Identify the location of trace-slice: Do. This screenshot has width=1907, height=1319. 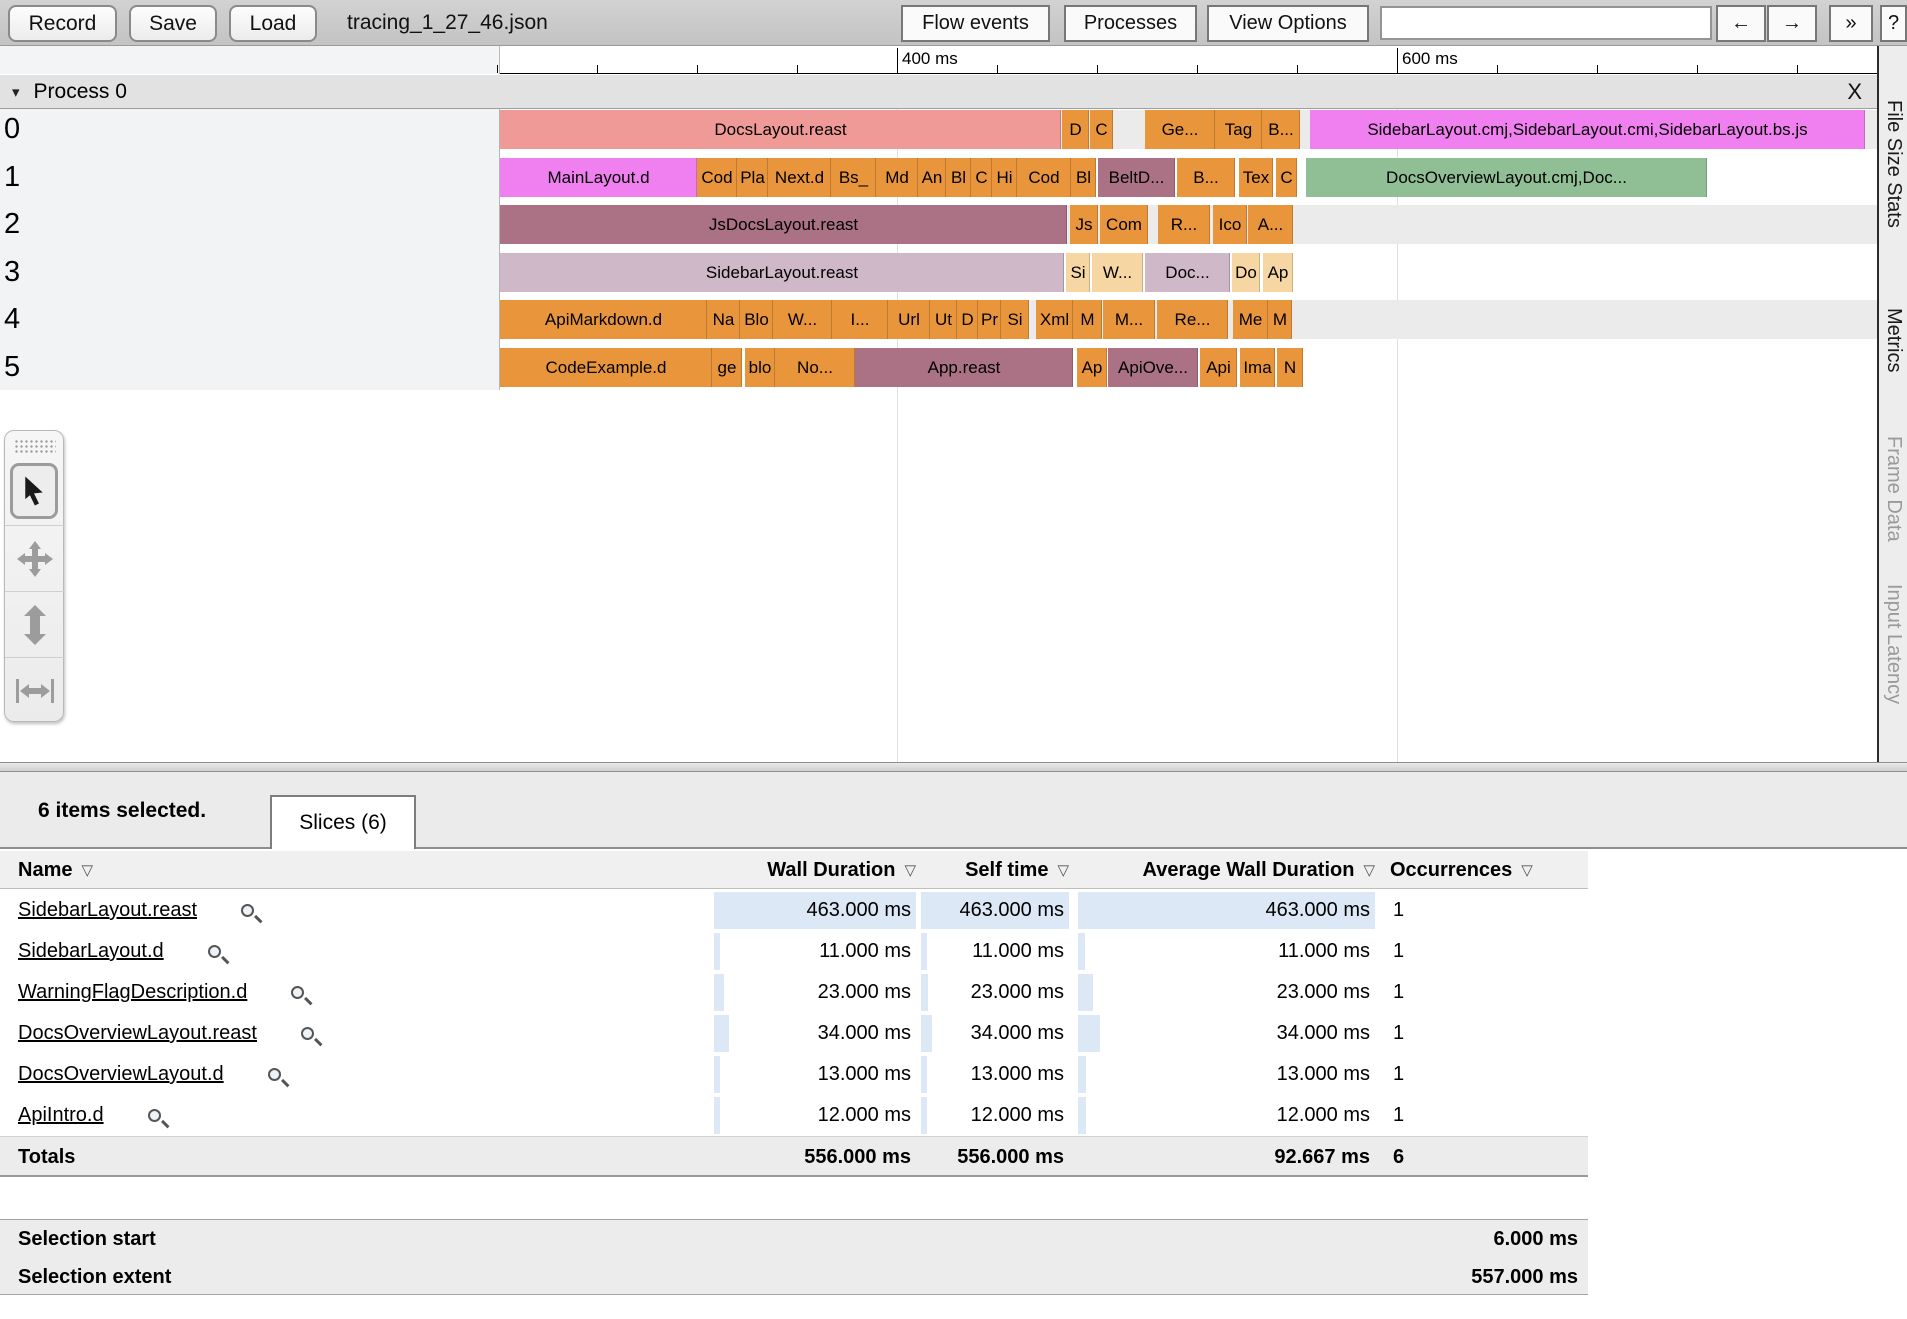
(1246, 272).